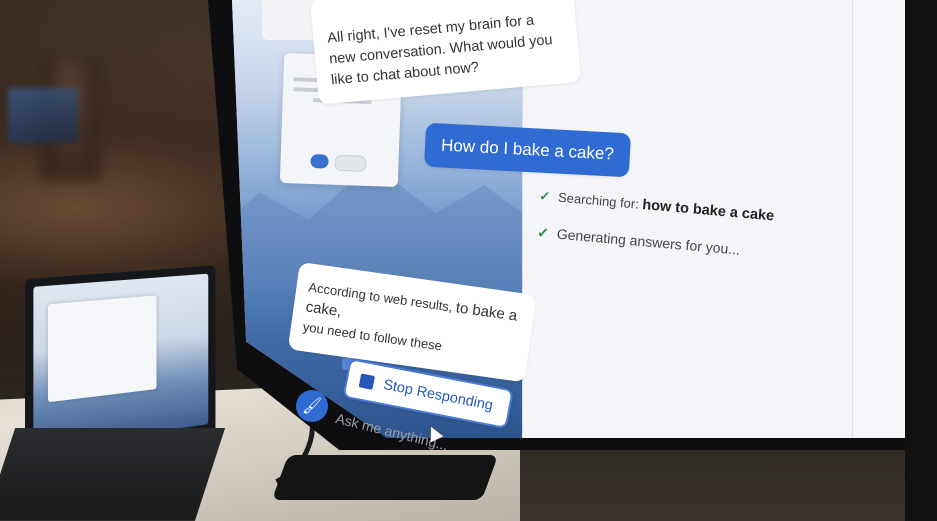 The image size is (937, 521). What do you see at coordinates (312, 406) in the screenshot?
I see `chat-avatar-icon: 🖌` at bounding box center [312, 406].